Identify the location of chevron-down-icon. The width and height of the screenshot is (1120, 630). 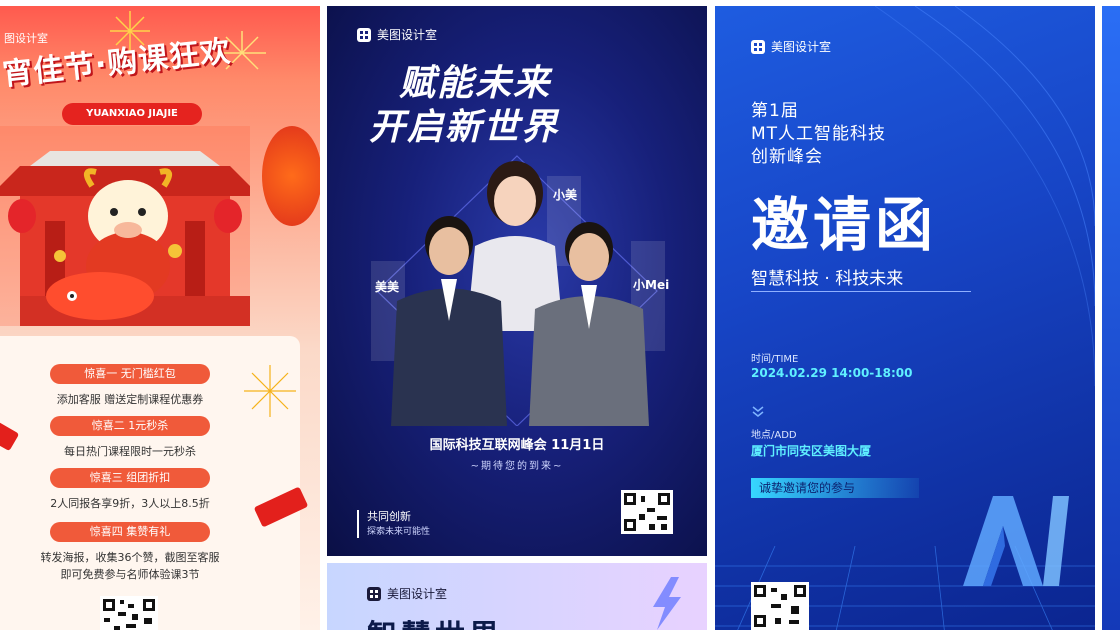
(758, 411).